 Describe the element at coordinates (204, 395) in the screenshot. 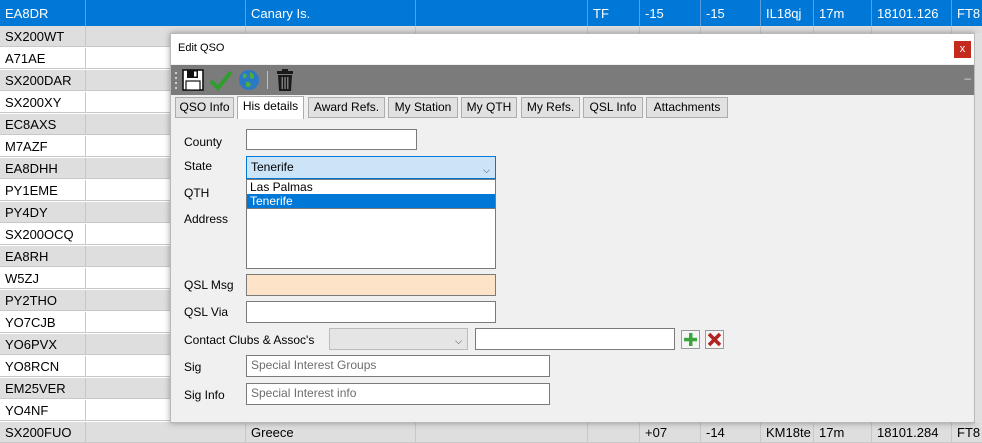

I see `sig-info-label: Sig Info` at that location.